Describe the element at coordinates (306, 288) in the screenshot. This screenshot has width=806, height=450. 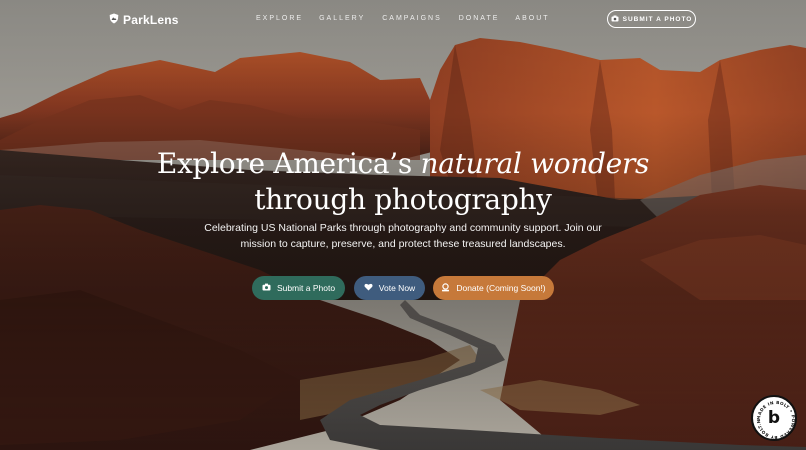
I see `submit-photo-label: Submit a Photo` at that location.